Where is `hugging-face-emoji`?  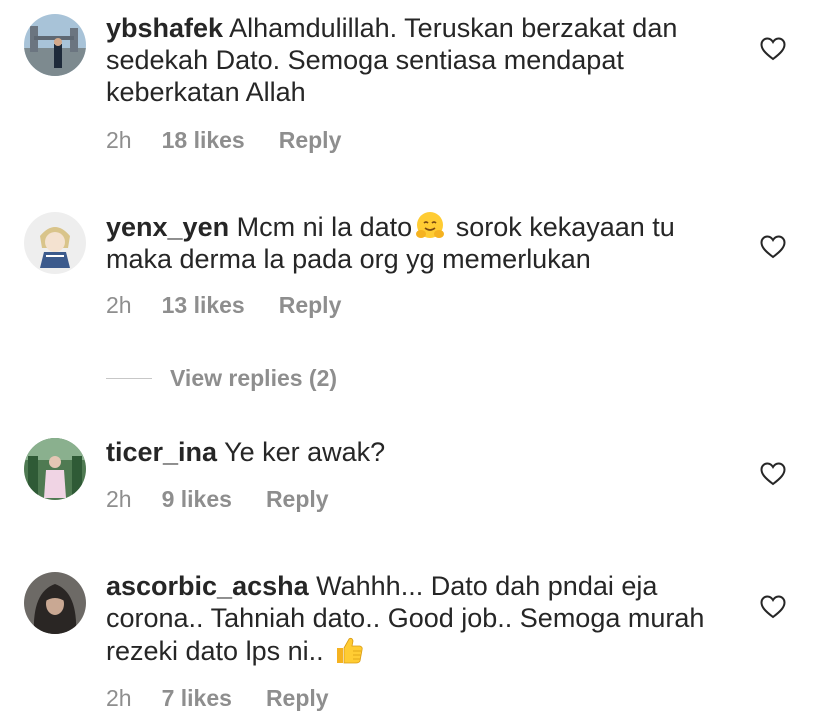 hugging-face-emoji is located at coordinates (430, 226).